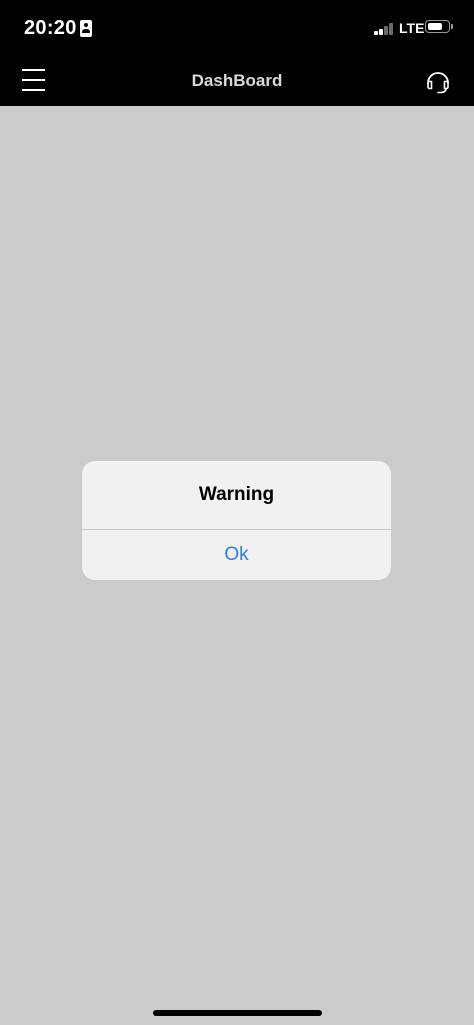 The width and height of the screenshot is (474, 1025). What do you see at coordinates (86, 28) in the screenshot?
I see `contact-card-icon` at bounding box center [86, 28].